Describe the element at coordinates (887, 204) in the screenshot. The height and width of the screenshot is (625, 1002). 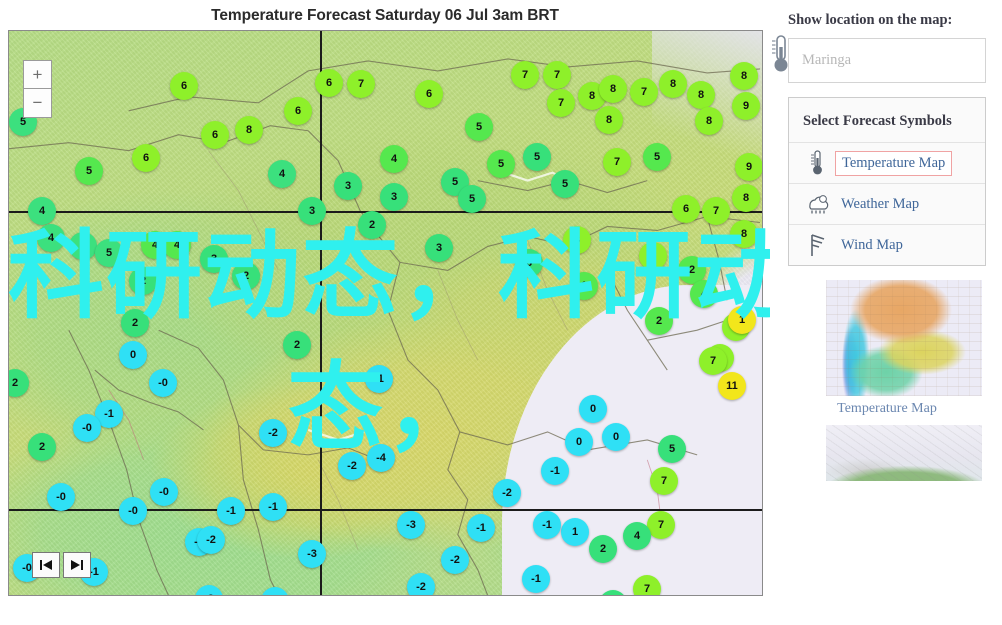
I see `symbol-option-weather-map: Weather Map` at that location.